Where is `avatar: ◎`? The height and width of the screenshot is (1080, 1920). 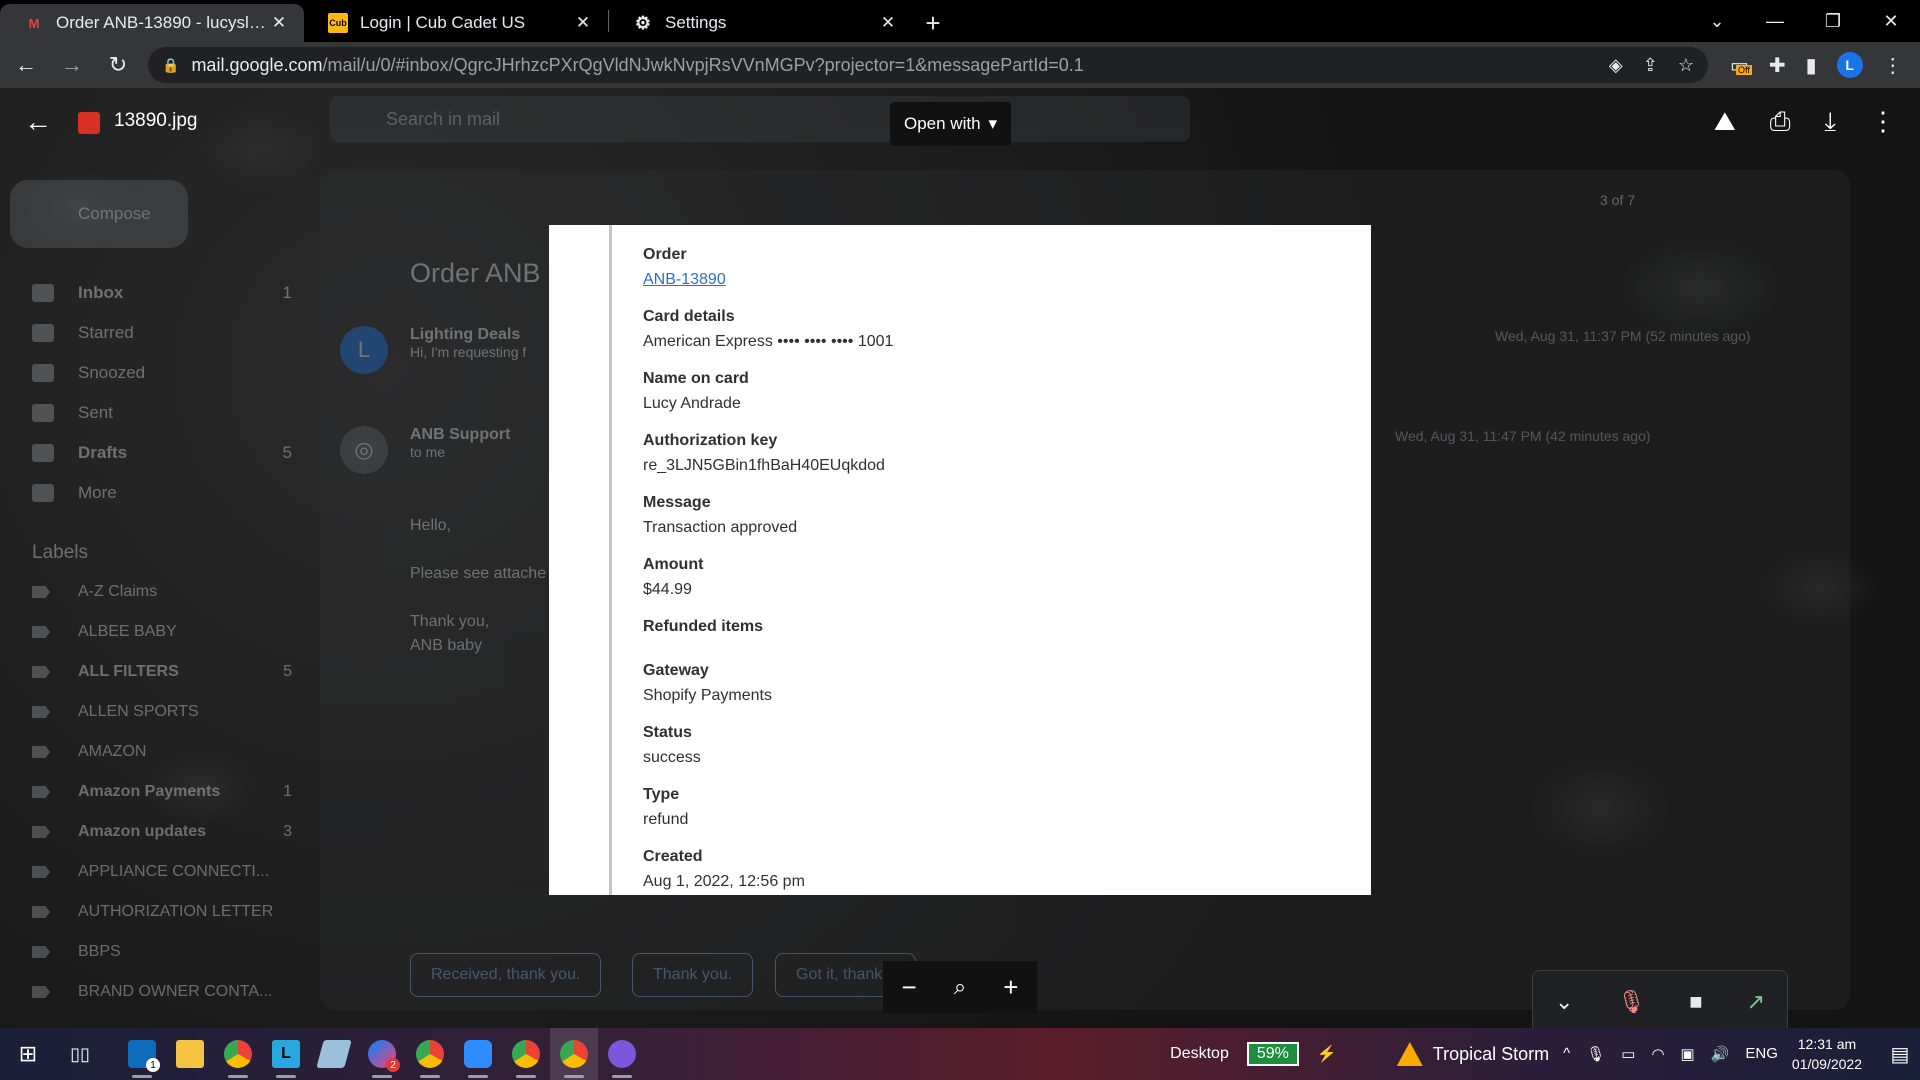
avatar: ◎ is located at coordinates (364, 450).